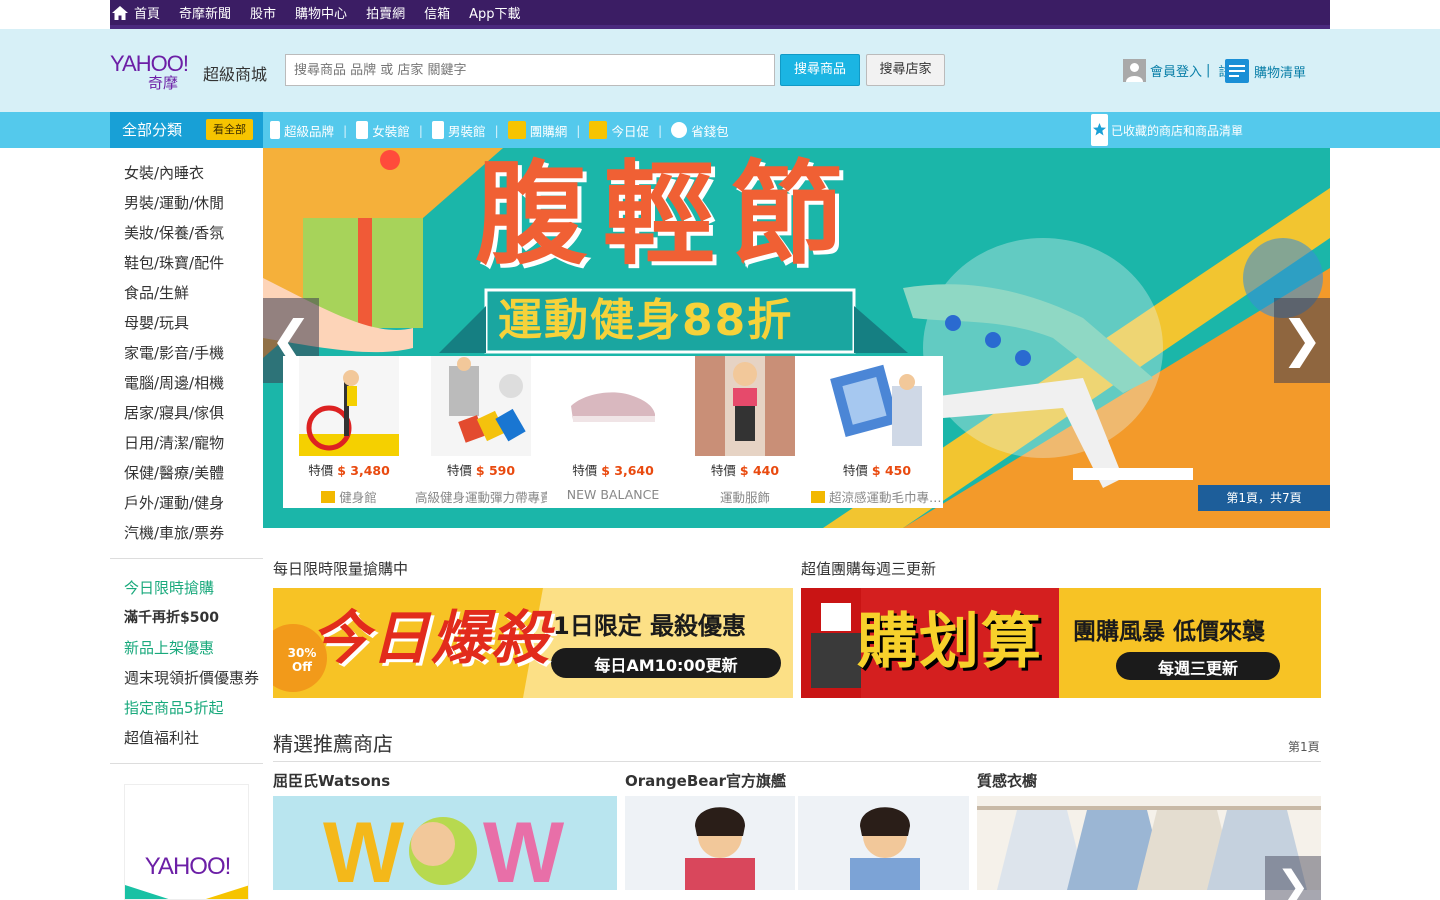 Image resolution: width=1440 pixels, height=900 pixels. What do you see at coordinates (156, 292) in the screenshot?
I see `sidebar-item: 食品/生鮮` at bounding box center [156, 292].